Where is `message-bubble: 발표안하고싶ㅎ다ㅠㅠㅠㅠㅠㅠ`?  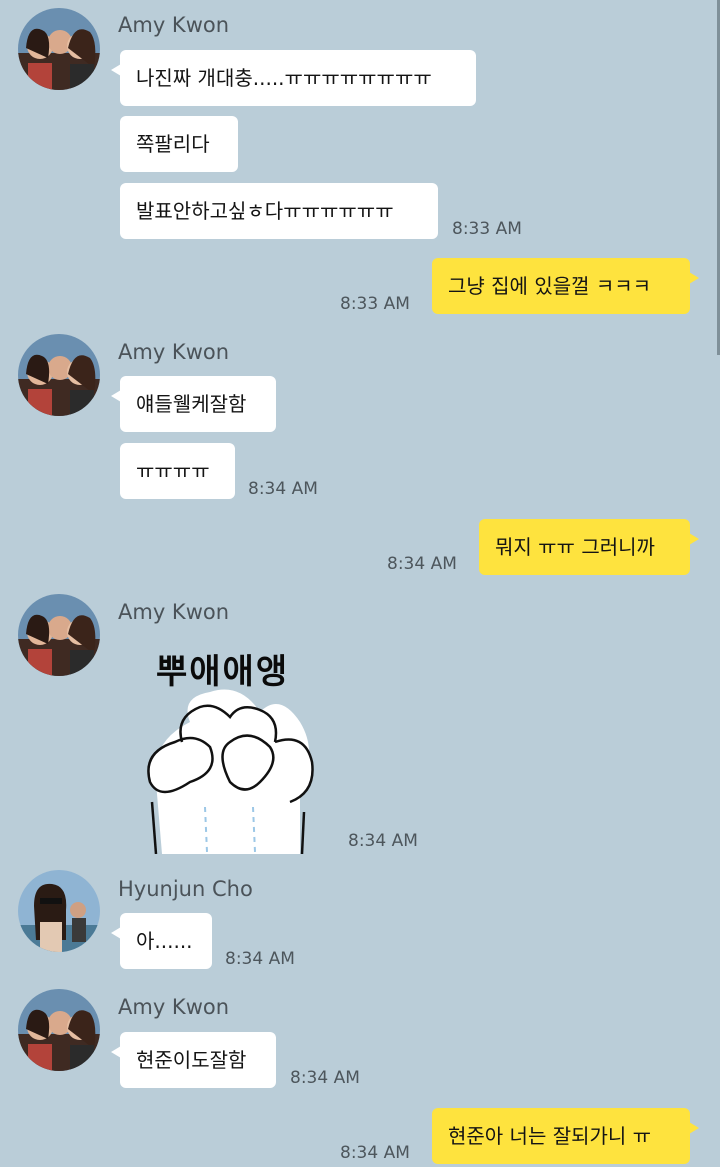
message-bubble: 발표안하고싶ㅎ다ㅠㅠㅠㅠㅠㅠ is located at coordinates (279, 211).